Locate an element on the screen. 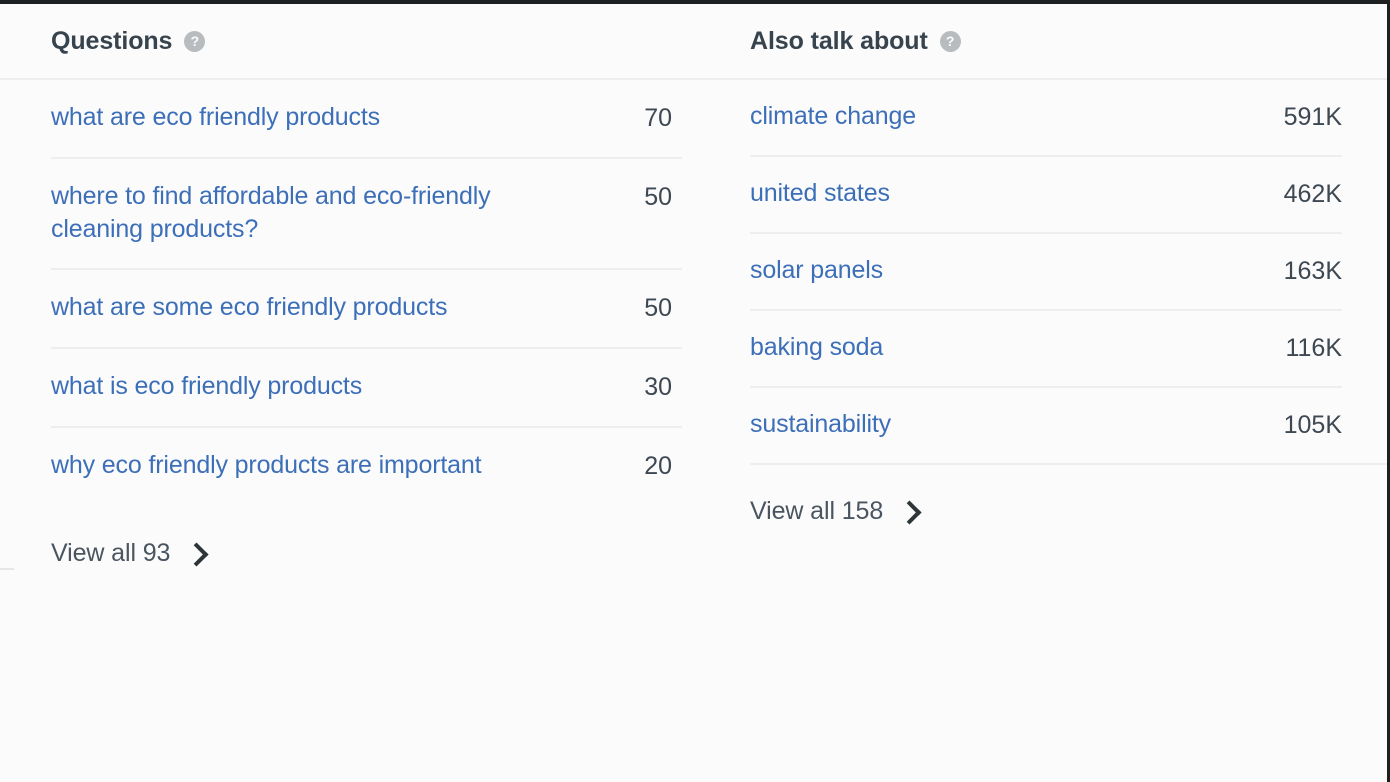  list-item: solar panels 163K is located at coordinates (1046, 272).